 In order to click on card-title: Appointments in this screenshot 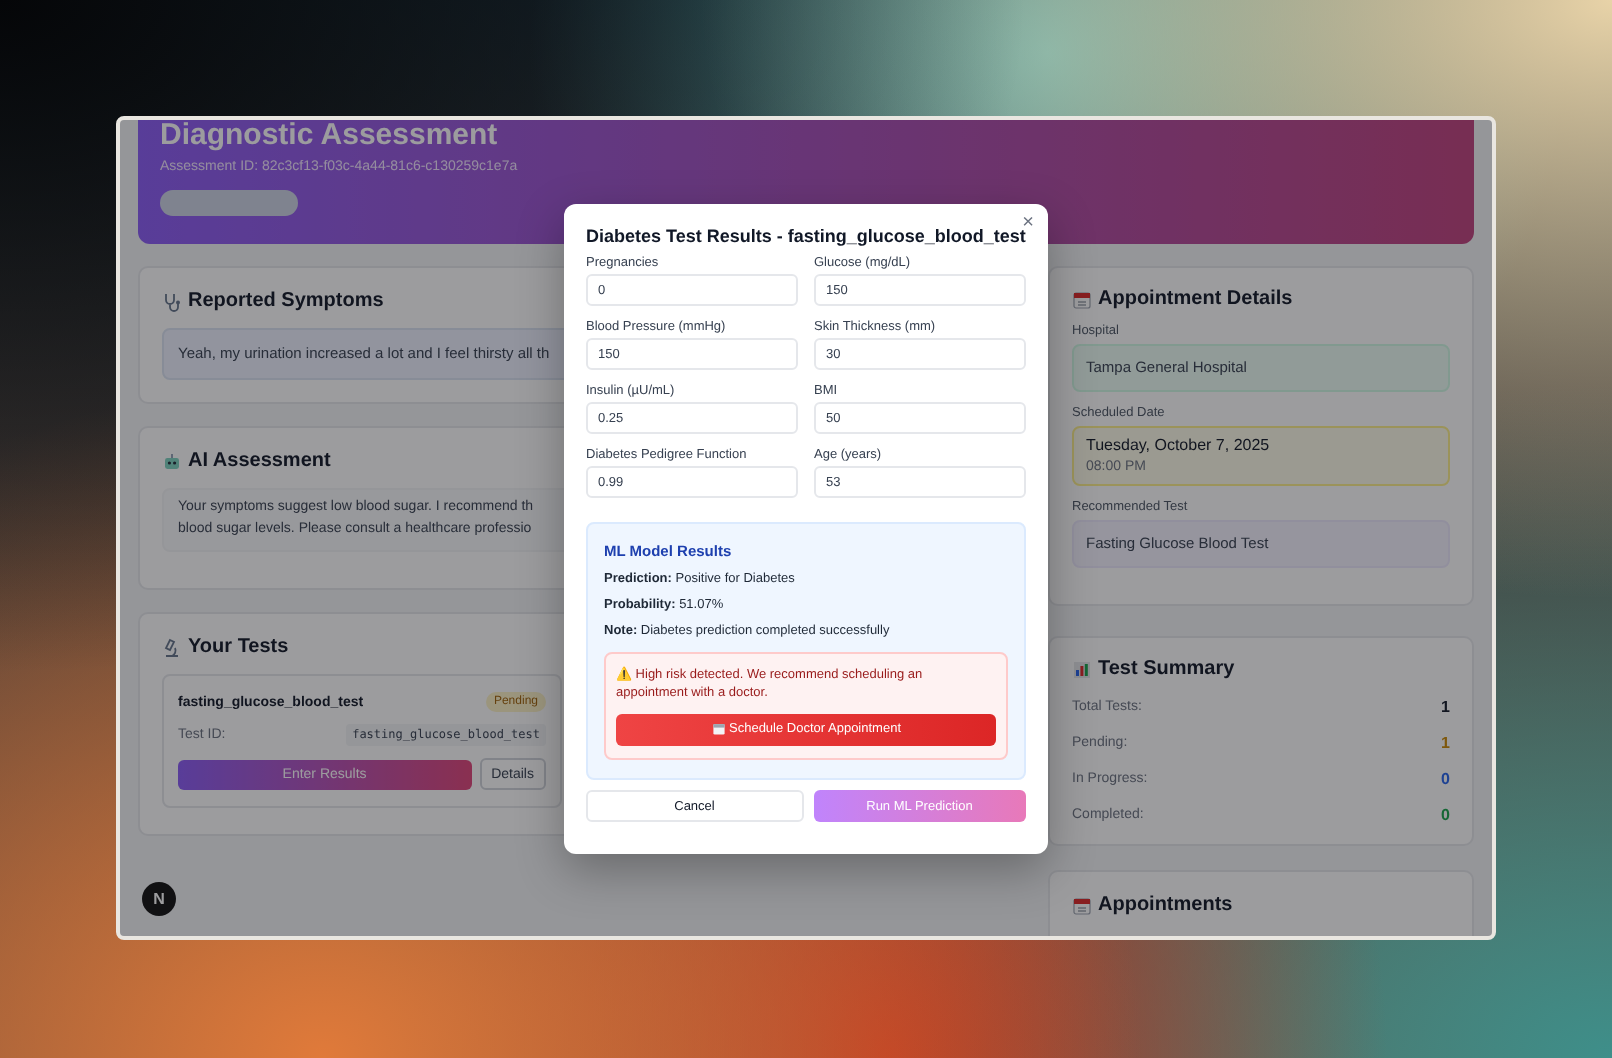, I will do `click(1165, 905)`.